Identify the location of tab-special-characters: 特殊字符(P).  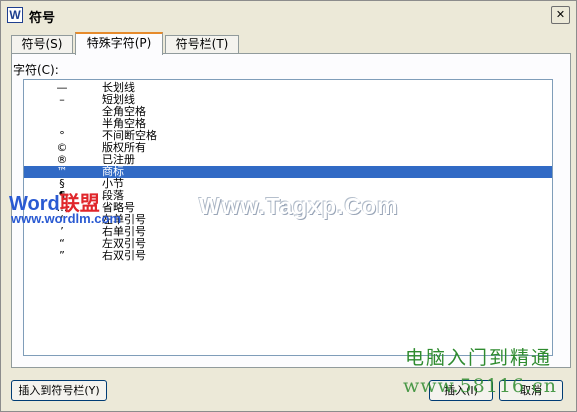
(119, 43).